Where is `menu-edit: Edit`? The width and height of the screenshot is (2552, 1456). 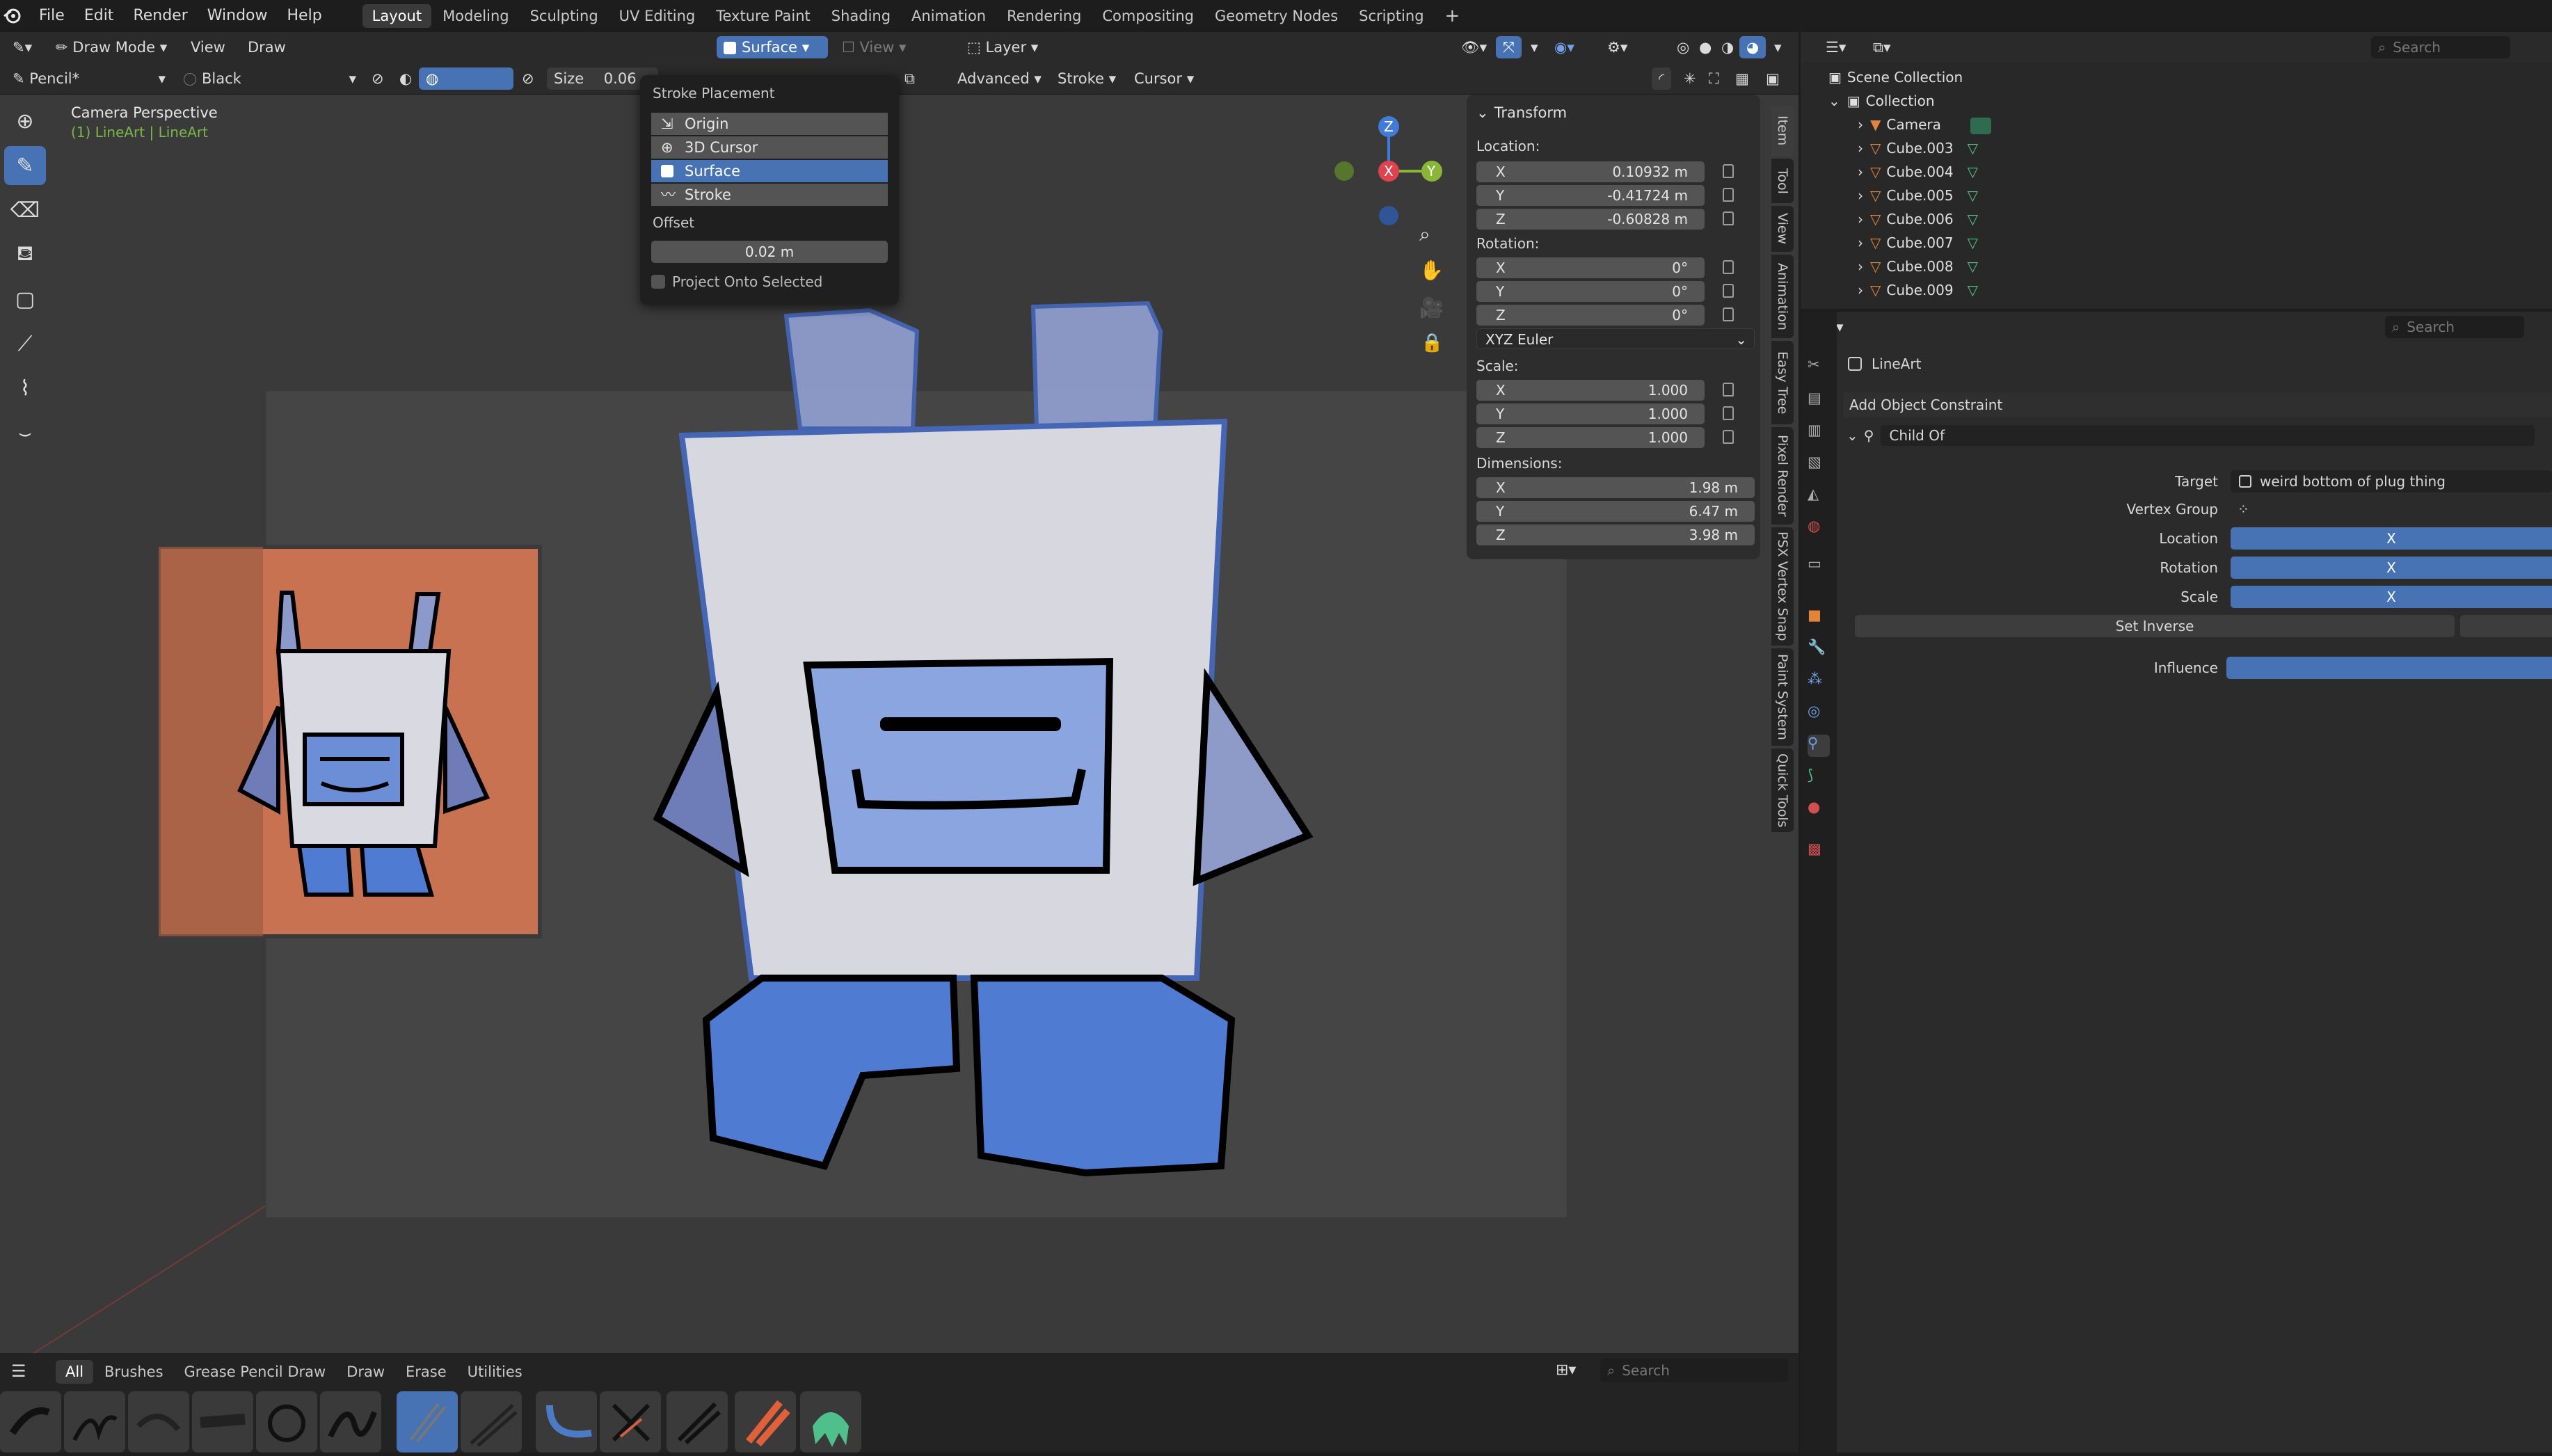
menu-edit: Edit is located at coordinates (99, 16).